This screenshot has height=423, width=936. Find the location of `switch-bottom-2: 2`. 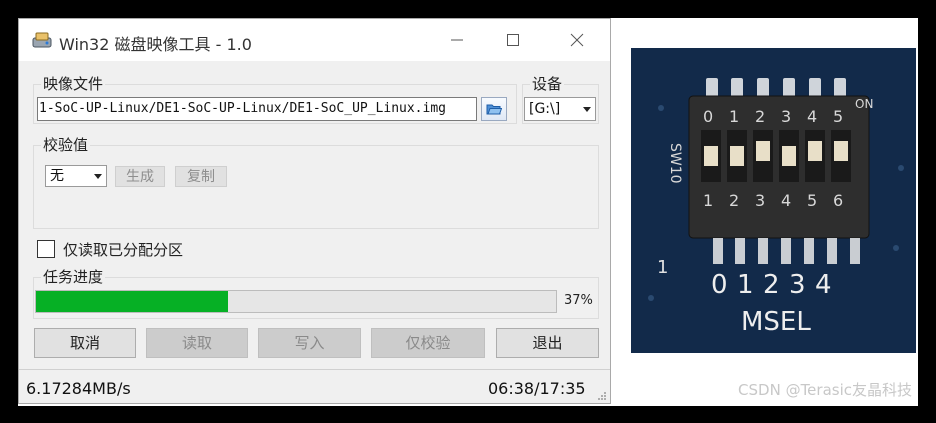

switch-bottom-2: 2 is located at coordinates (734, 200).